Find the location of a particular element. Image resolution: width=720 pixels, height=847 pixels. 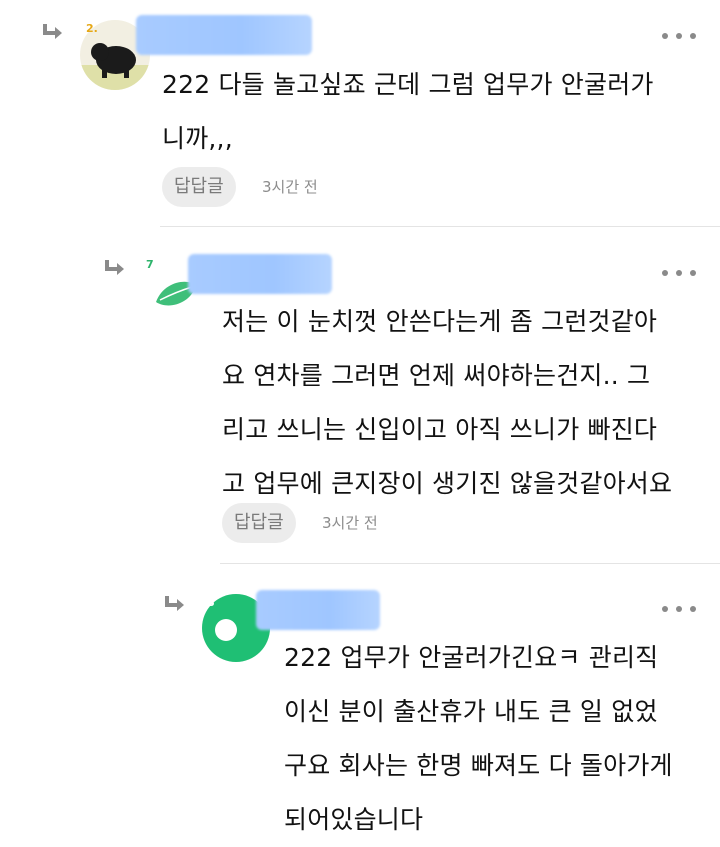

level-badge: 2. is located at coordinates (92, 28).